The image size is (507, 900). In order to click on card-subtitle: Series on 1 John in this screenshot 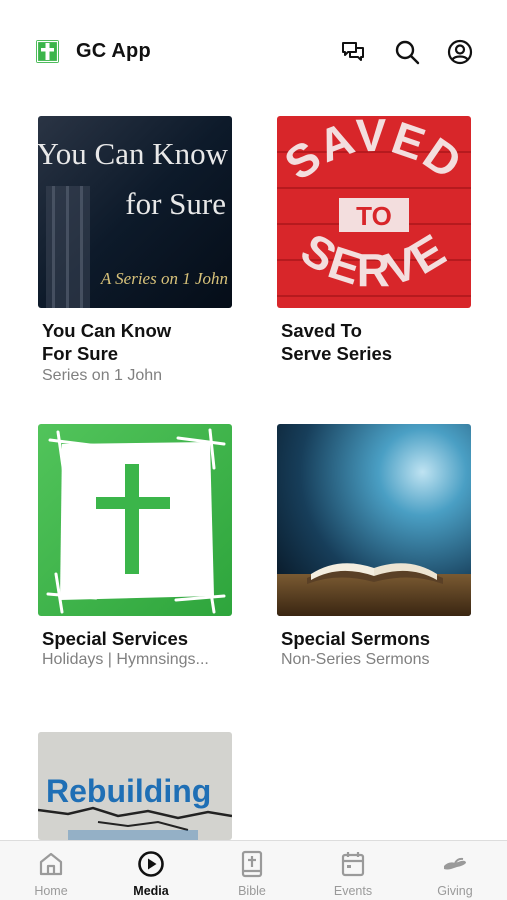, I will do `click(102, 375)`.